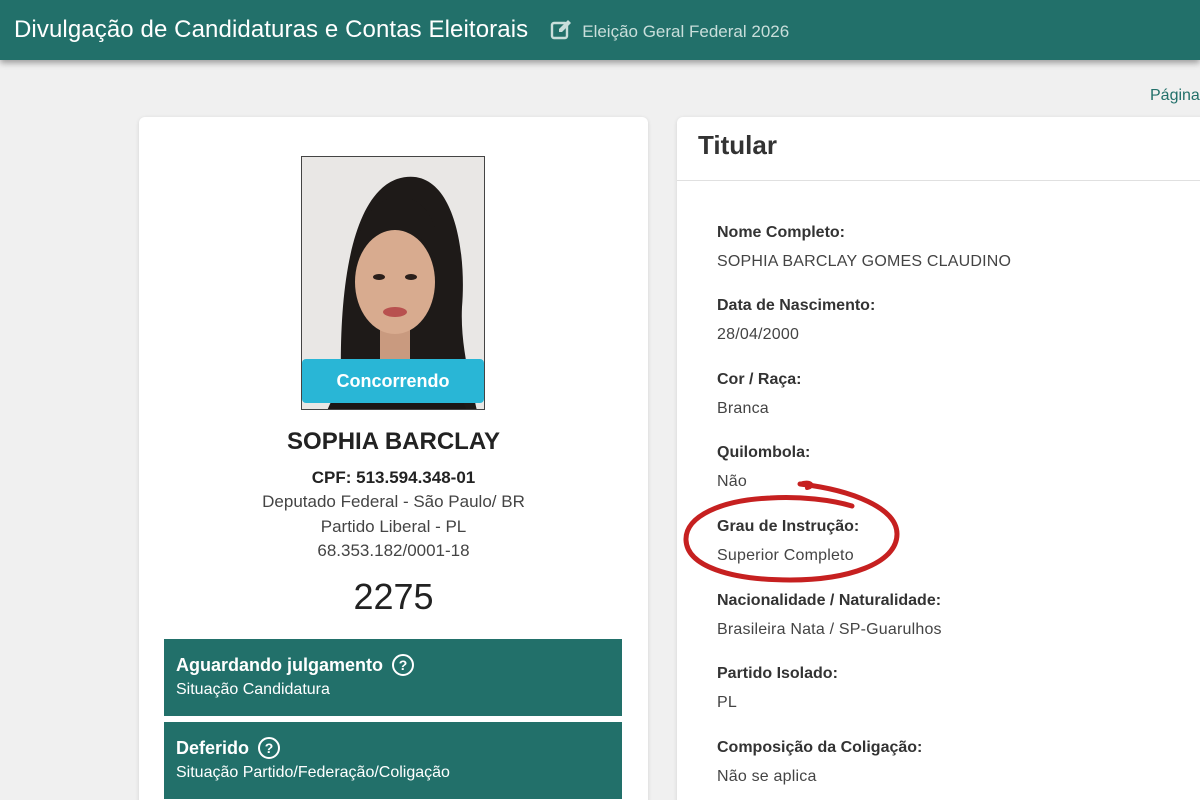  What do you see at coordinates (820, 747) in the screenshot?
I see `field-label: Composição da Coligação:` at bounding box center [820, 747].